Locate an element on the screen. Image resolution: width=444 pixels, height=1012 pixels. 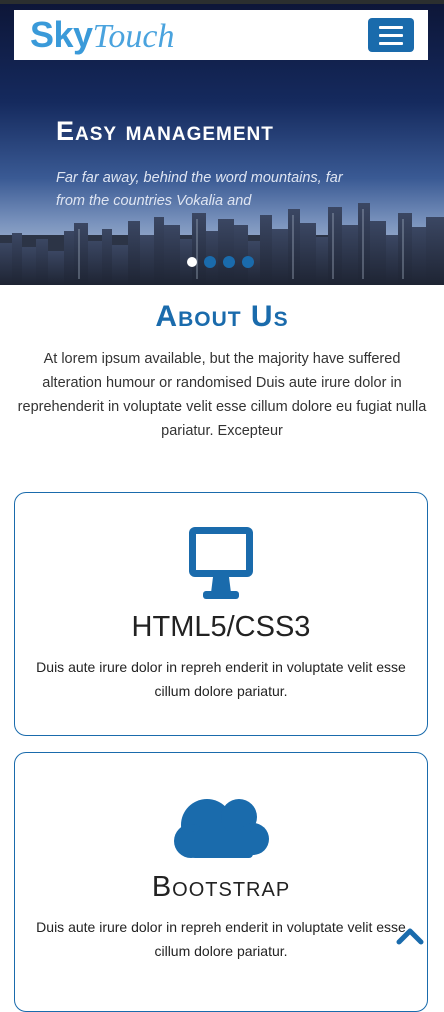
menu-toggle-button is located at coordinates (391, 35).